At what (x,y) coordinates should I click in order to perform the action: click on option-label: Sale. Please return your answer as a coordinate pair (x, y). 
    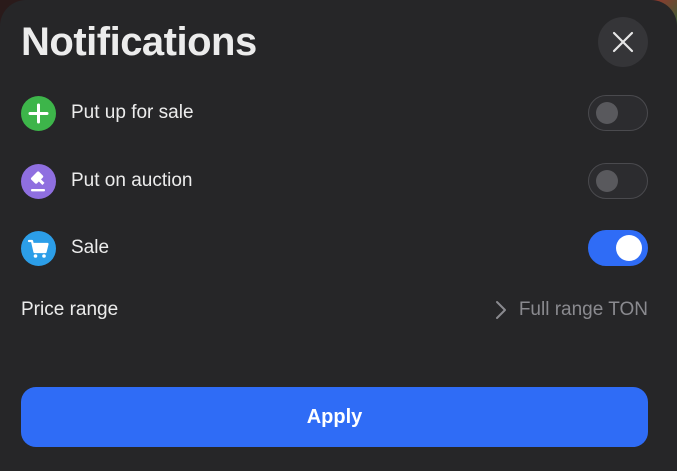
    Looking at the image, I should click on (90, 247).